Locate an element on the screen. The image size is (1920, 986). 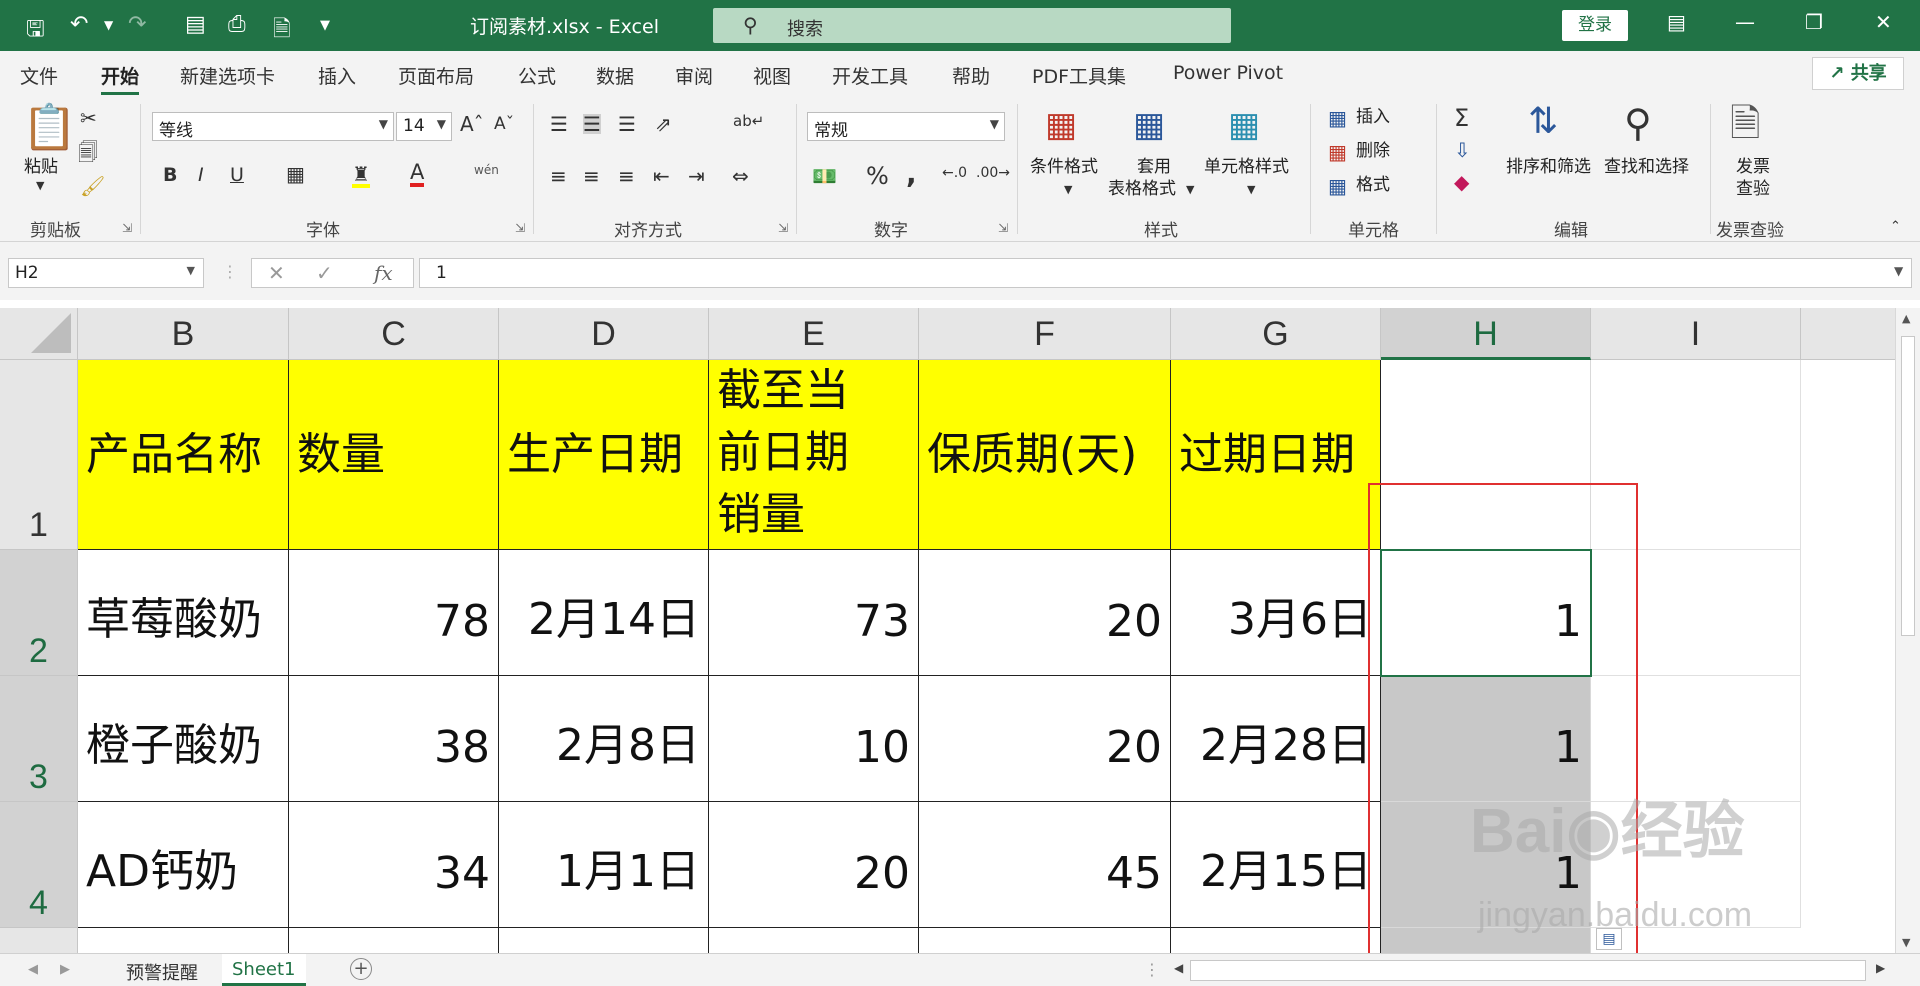
number-launcher-icon: ⇲ is located at coordinates (1003, 228).